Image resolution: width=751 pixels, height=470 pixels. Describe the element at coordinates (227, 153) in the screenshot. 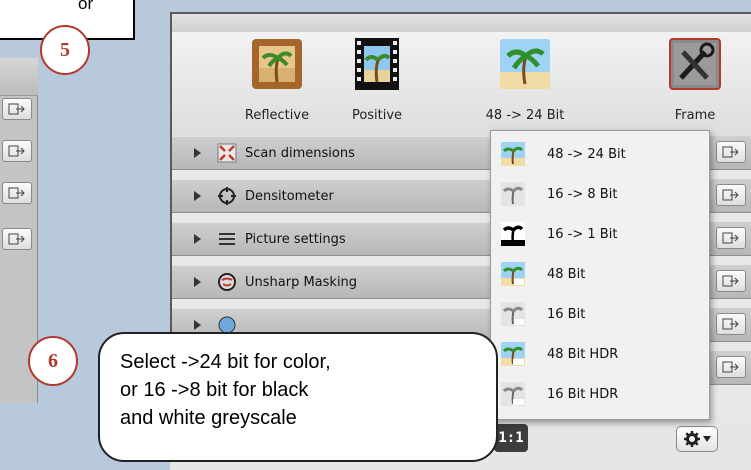

I see `scan-dimensions-icon` at that location.